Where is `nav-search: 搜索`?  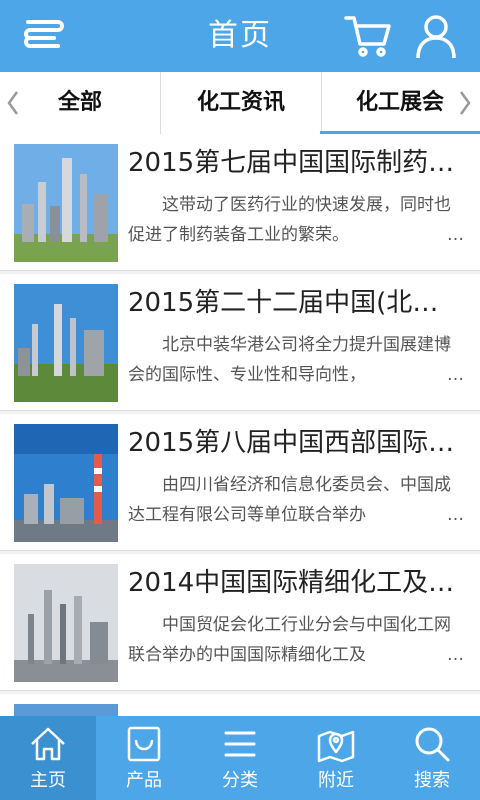
nav-search: 搜索 is located at coordinates (432, 758).